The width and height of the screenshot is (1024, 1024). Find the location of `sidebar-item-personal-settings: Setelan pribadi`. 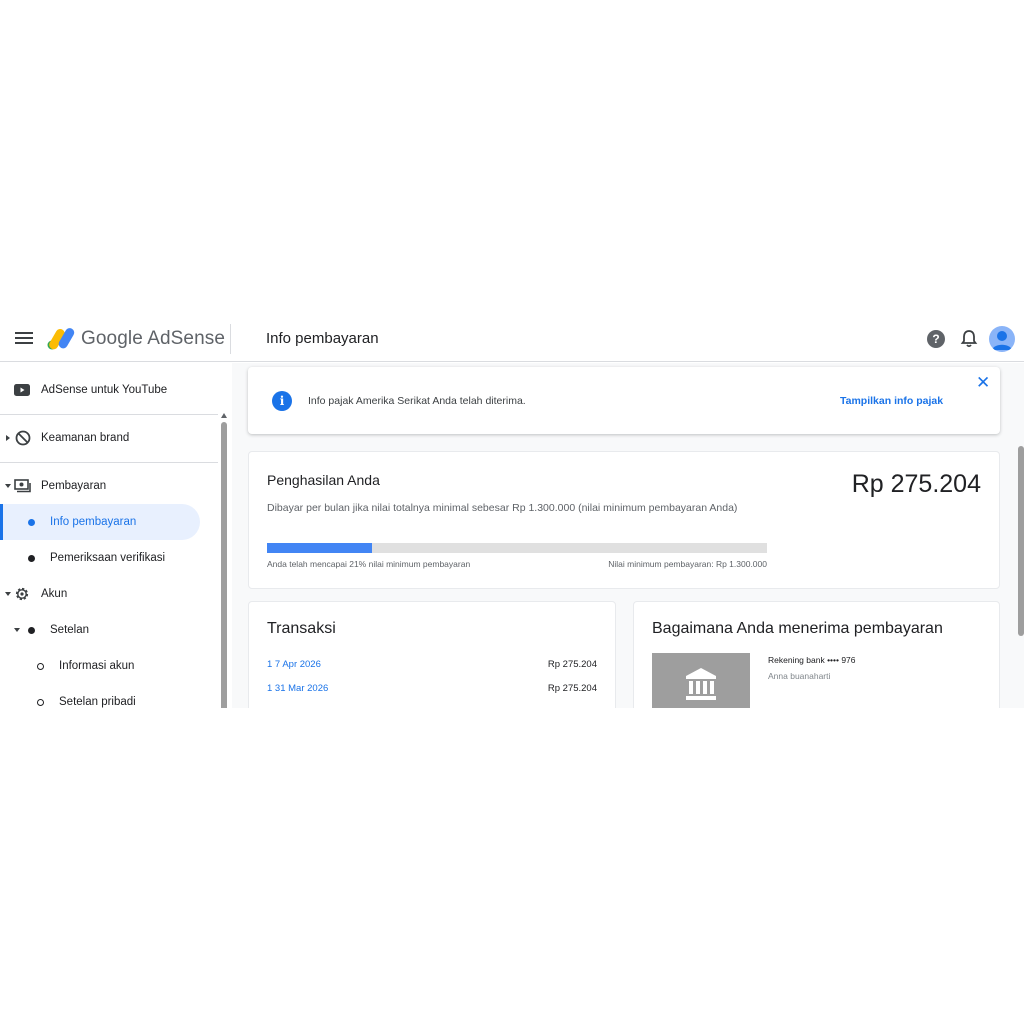

sidebar-item-personal-settings: Setelan pribadi is located at coordinates (109, 696).